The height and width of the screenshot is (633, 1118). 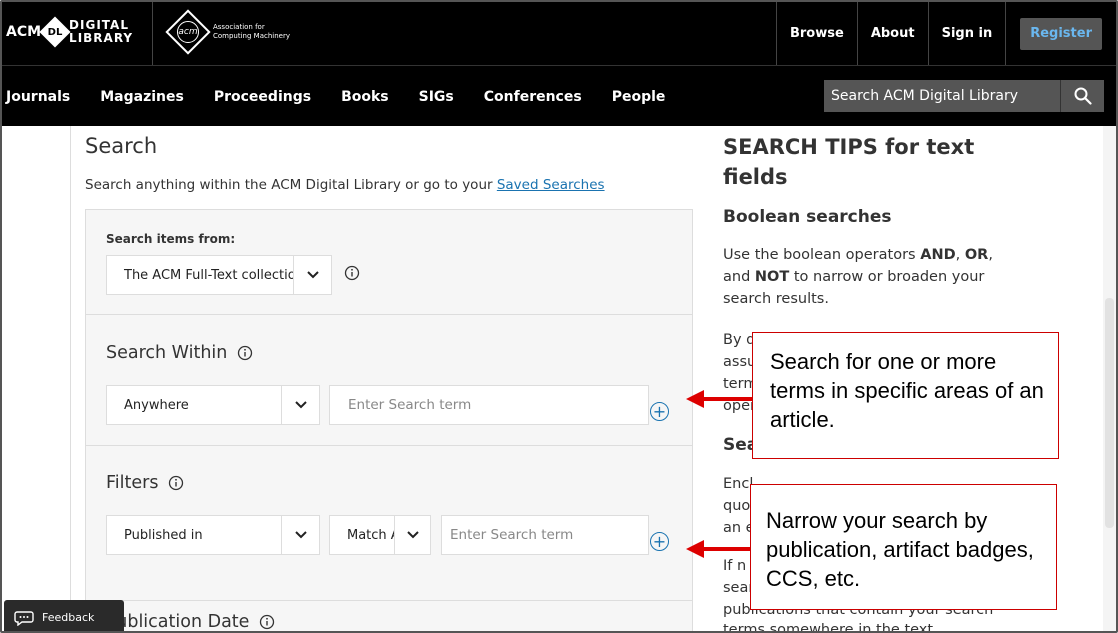 What do you see at coordinates (389, 616) in the screenshot?
I see `section-publication-date: Publication Date` at bounding box center [389, 616].